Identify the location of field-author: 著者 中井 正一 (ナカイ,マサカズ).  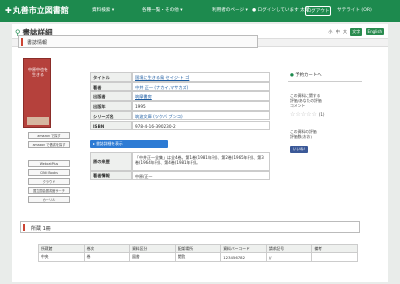
(180, 86).